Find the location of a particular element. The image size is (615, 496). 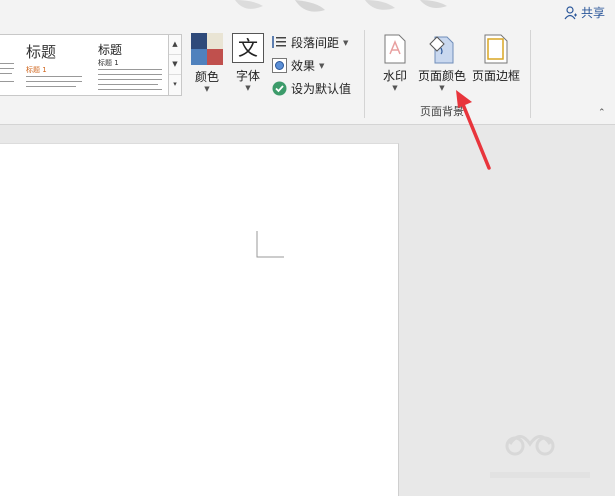

style-thumb-partial is located at coordinates (9, 65).